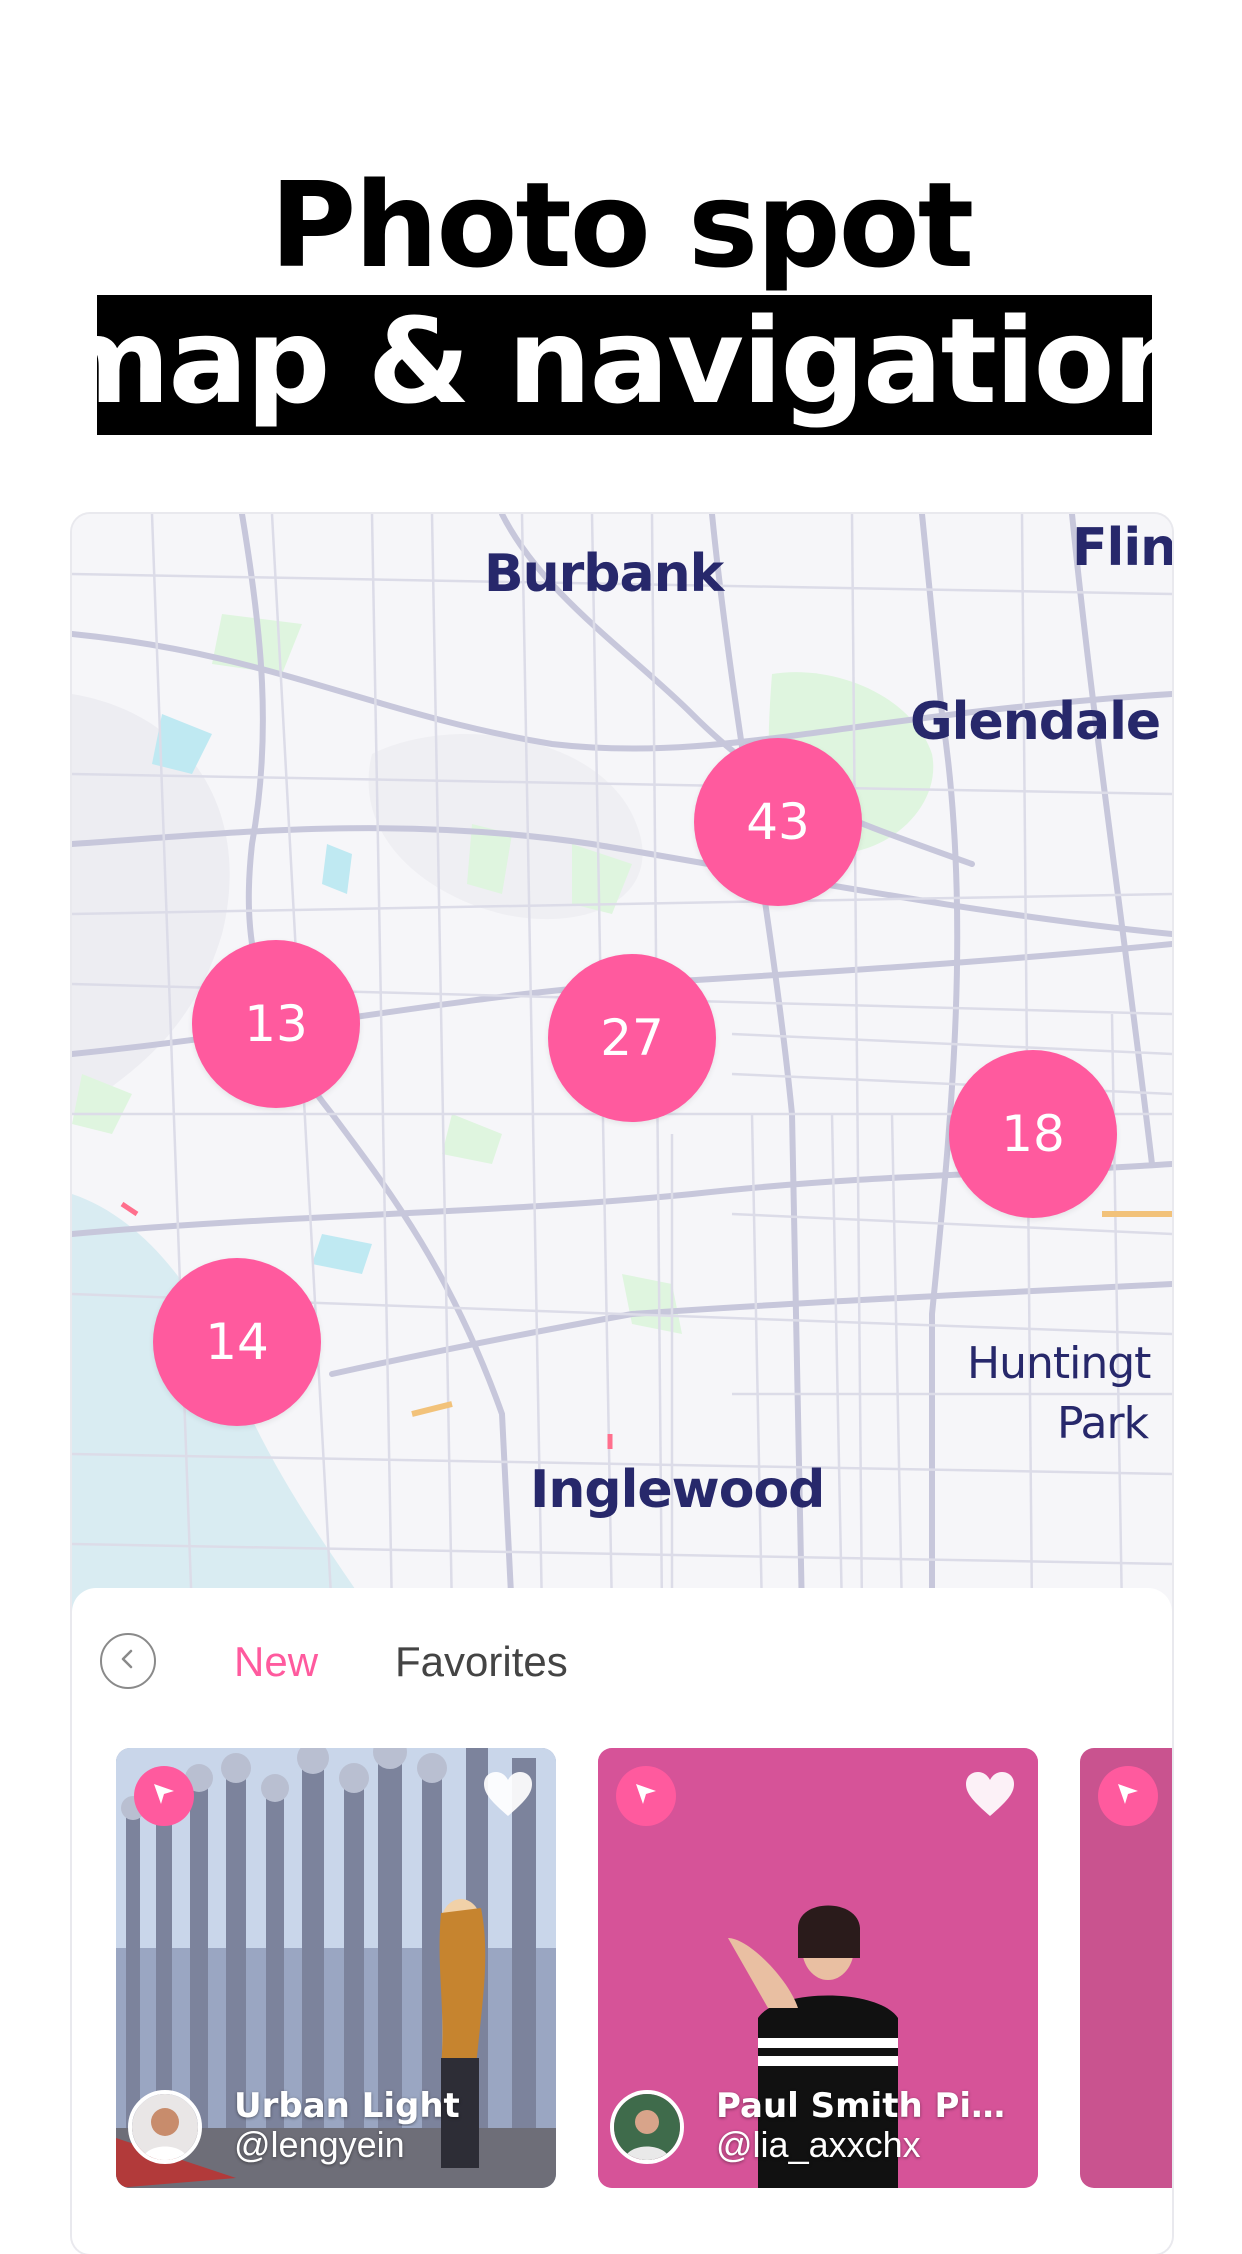 This screenshot has height=2254, width=1242. I want to click on headline-line-1: Photo spot, so click(621, 225).